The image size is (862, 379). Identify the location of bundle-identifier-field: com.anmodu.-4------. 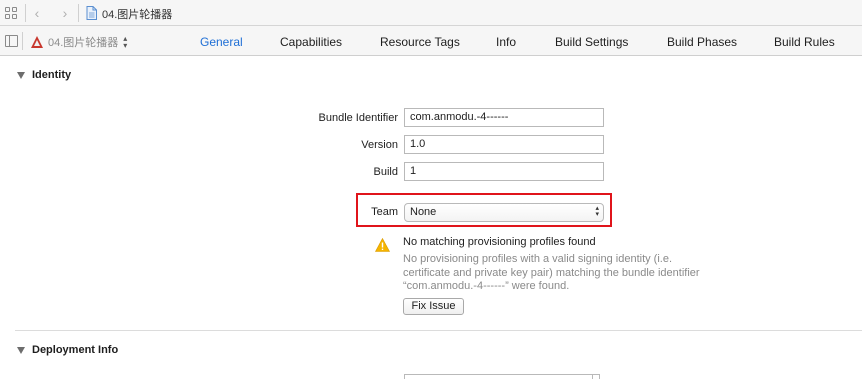
(504, 117).